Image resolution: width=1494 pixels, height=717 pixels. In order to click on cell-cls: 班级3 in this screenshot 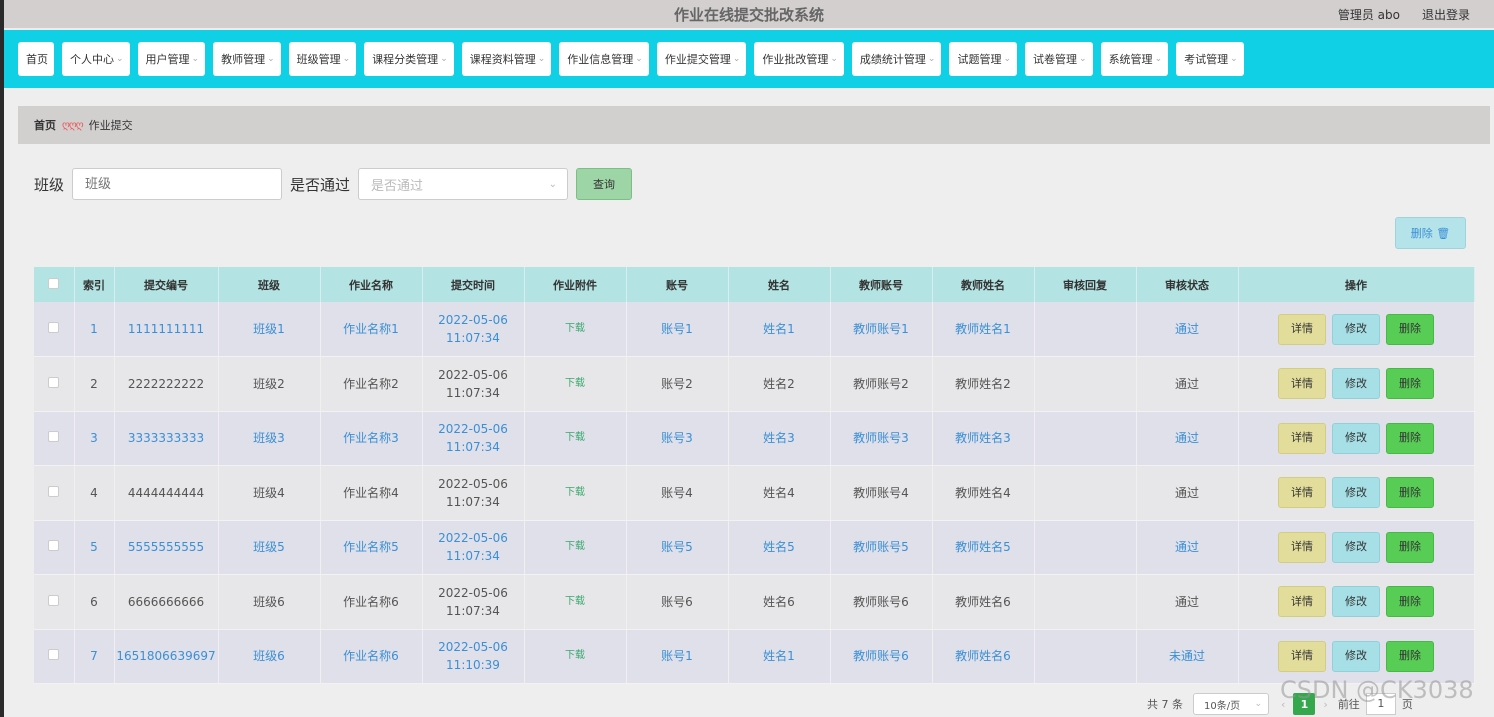, I will do `click(269, 438)`.